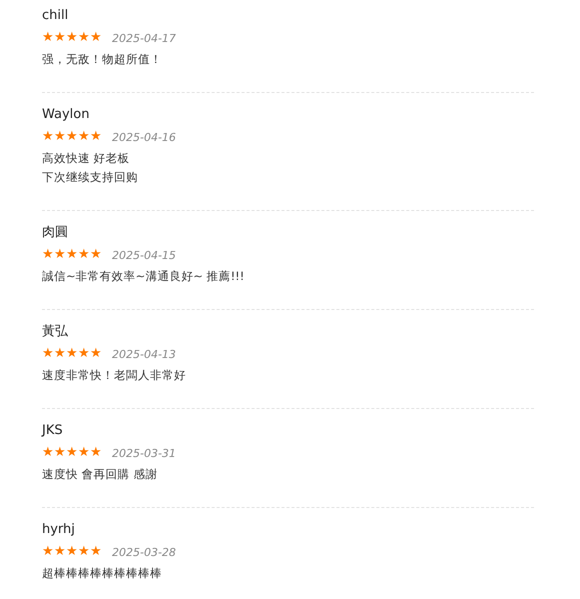  What do you see at coordinates (55, 332) in the screenshot?
I see `reviewer-name: 黃弘` at bounding box center [55, 332].